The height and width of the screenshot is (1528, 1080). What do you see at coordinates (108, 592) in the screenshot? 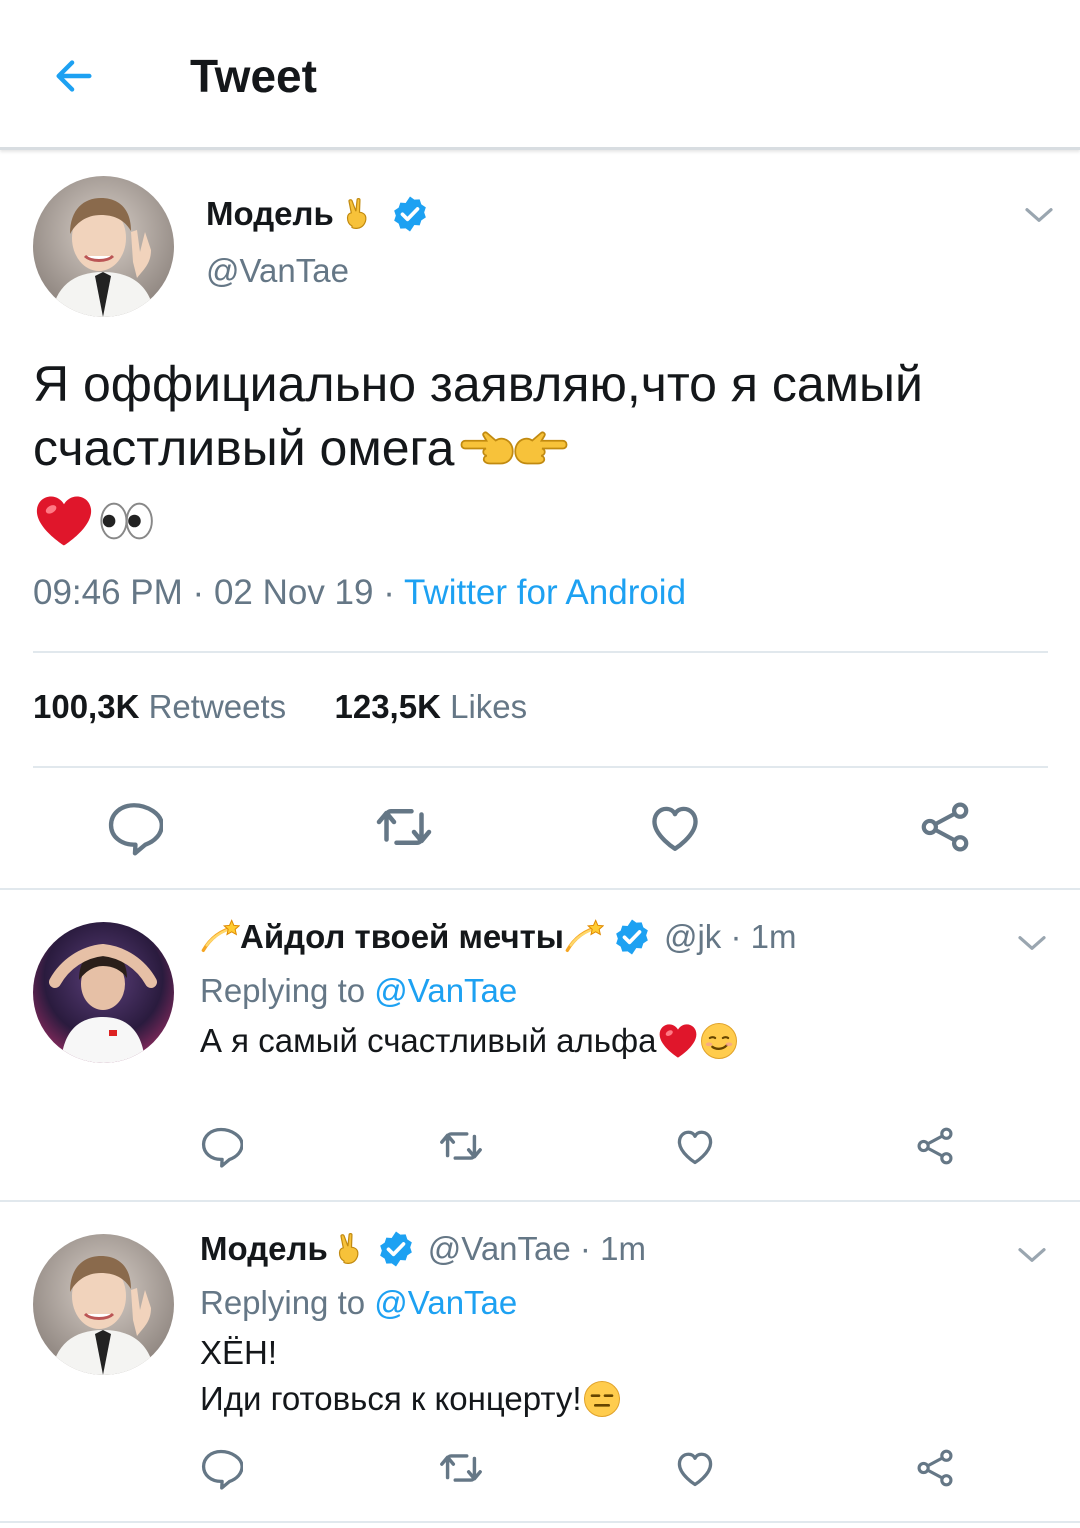
I see `tweet-time: 09:46 PM` at bounding box center [108, 592].